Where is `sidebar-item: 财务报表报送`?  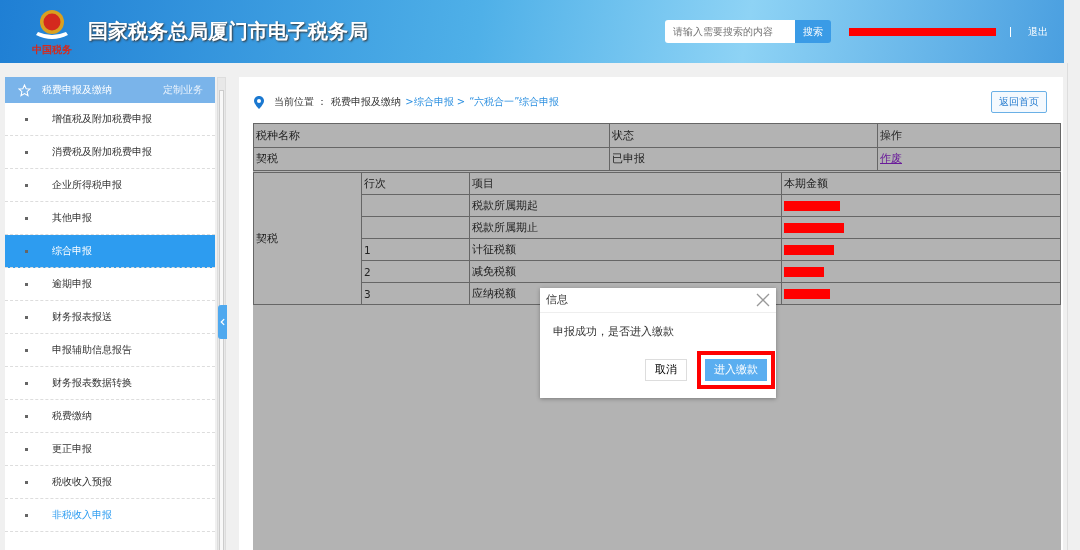
sidebar-item: 财务报表报送 is located at coordinates (110, 317).